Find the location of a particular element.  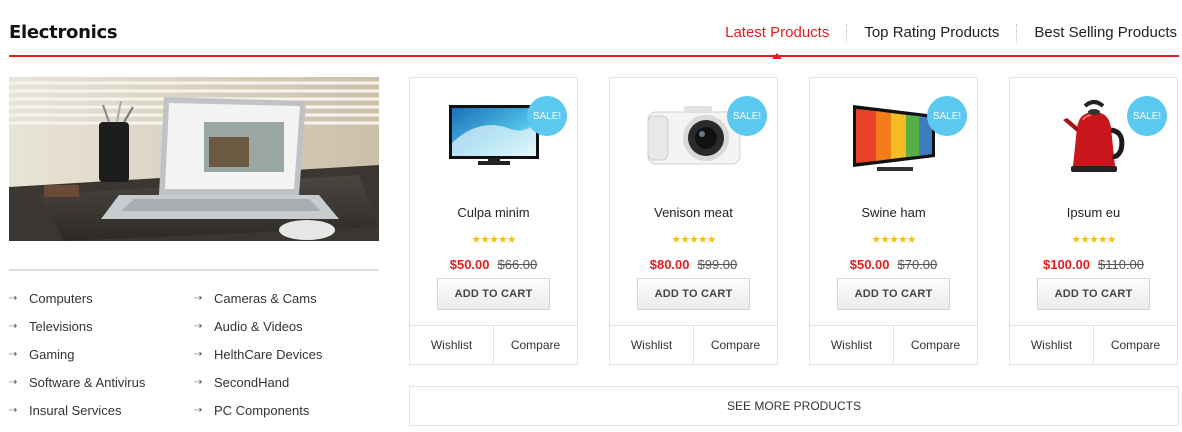

kettle-icon is located at coordinates (1093, 136).